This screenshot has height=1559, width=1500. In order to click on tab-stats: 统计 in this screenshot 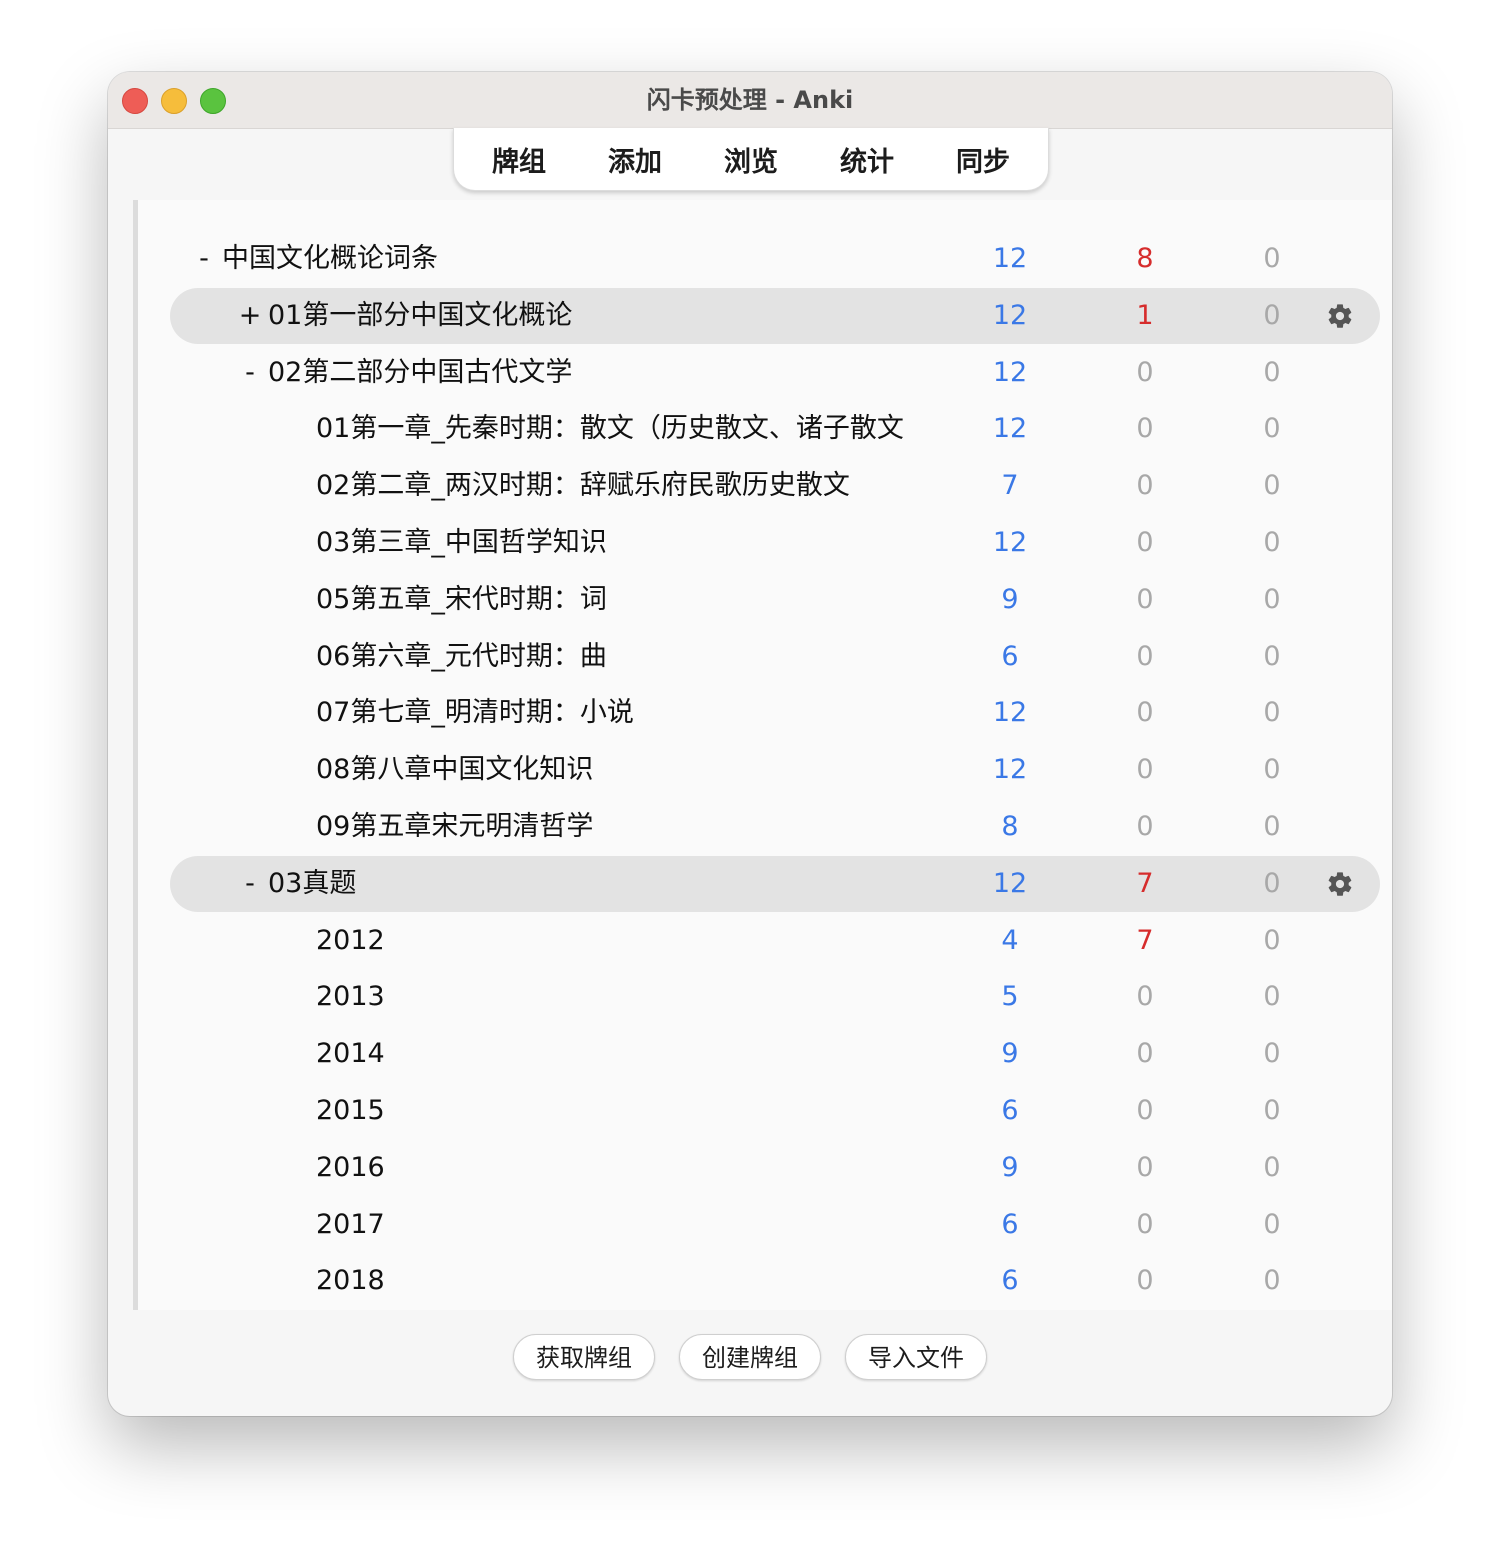, I will do `click(867, 159)`.